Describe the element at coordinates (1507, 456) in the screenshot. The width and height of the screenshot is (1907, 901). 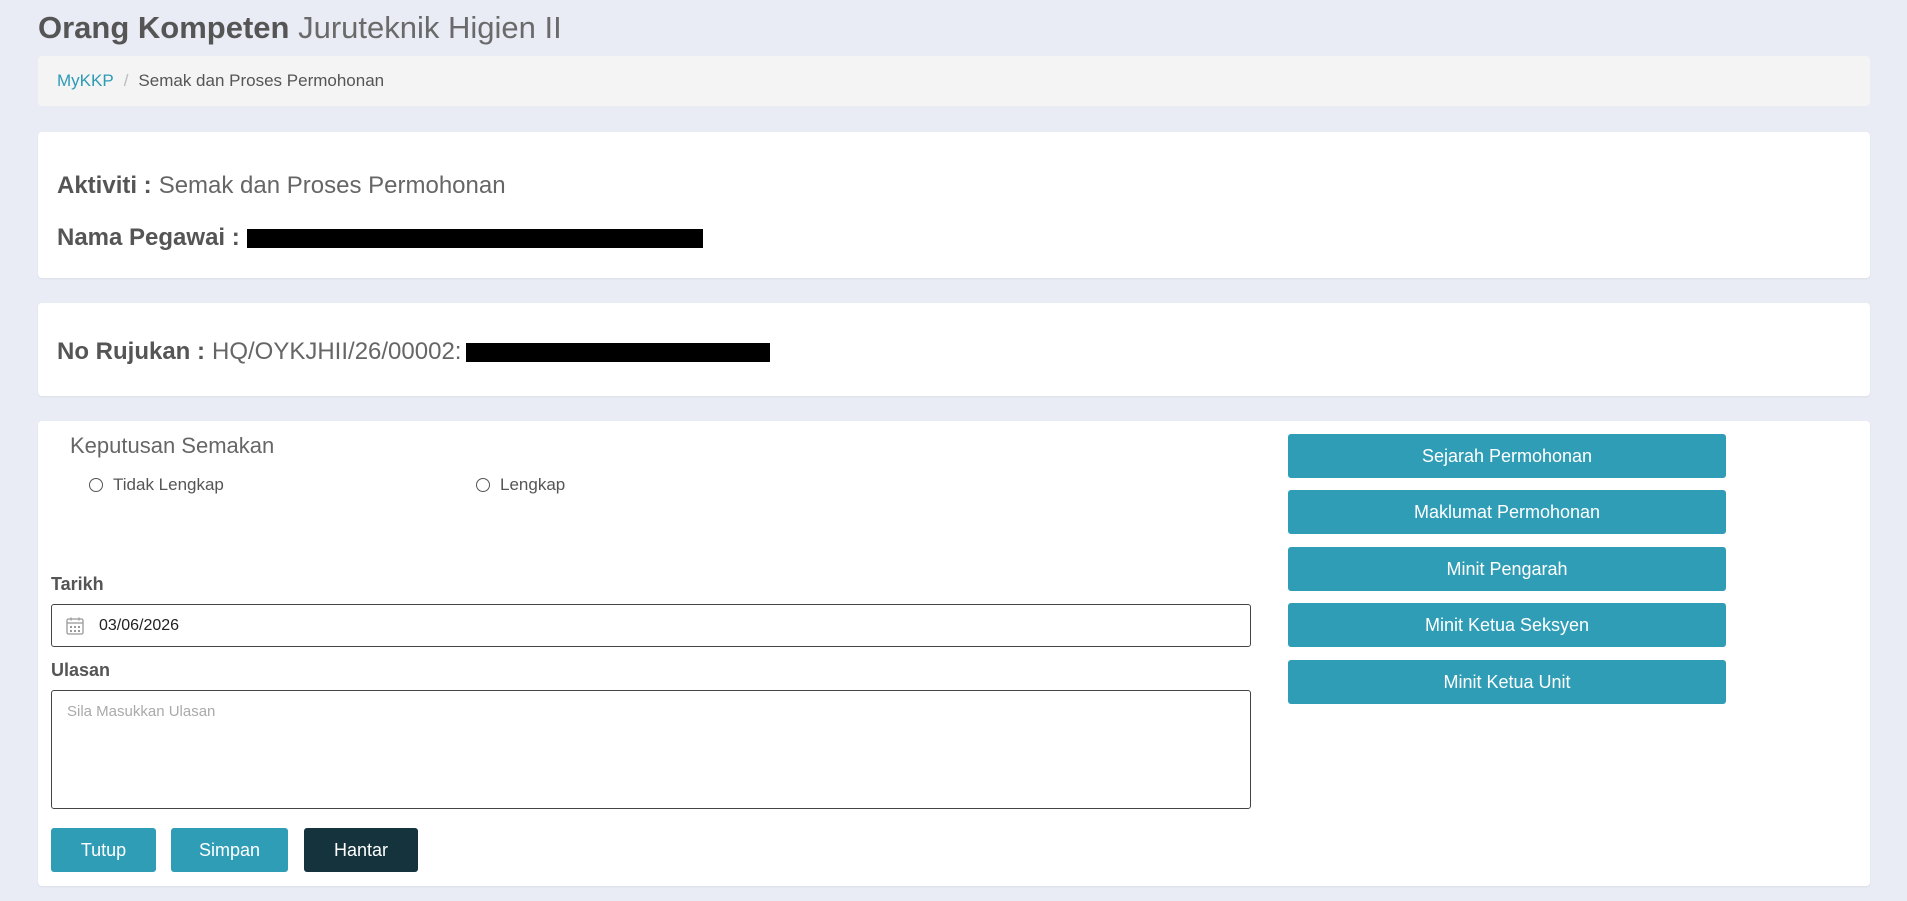
I see `application-history-button: Sejarah Permohonan` at that location.